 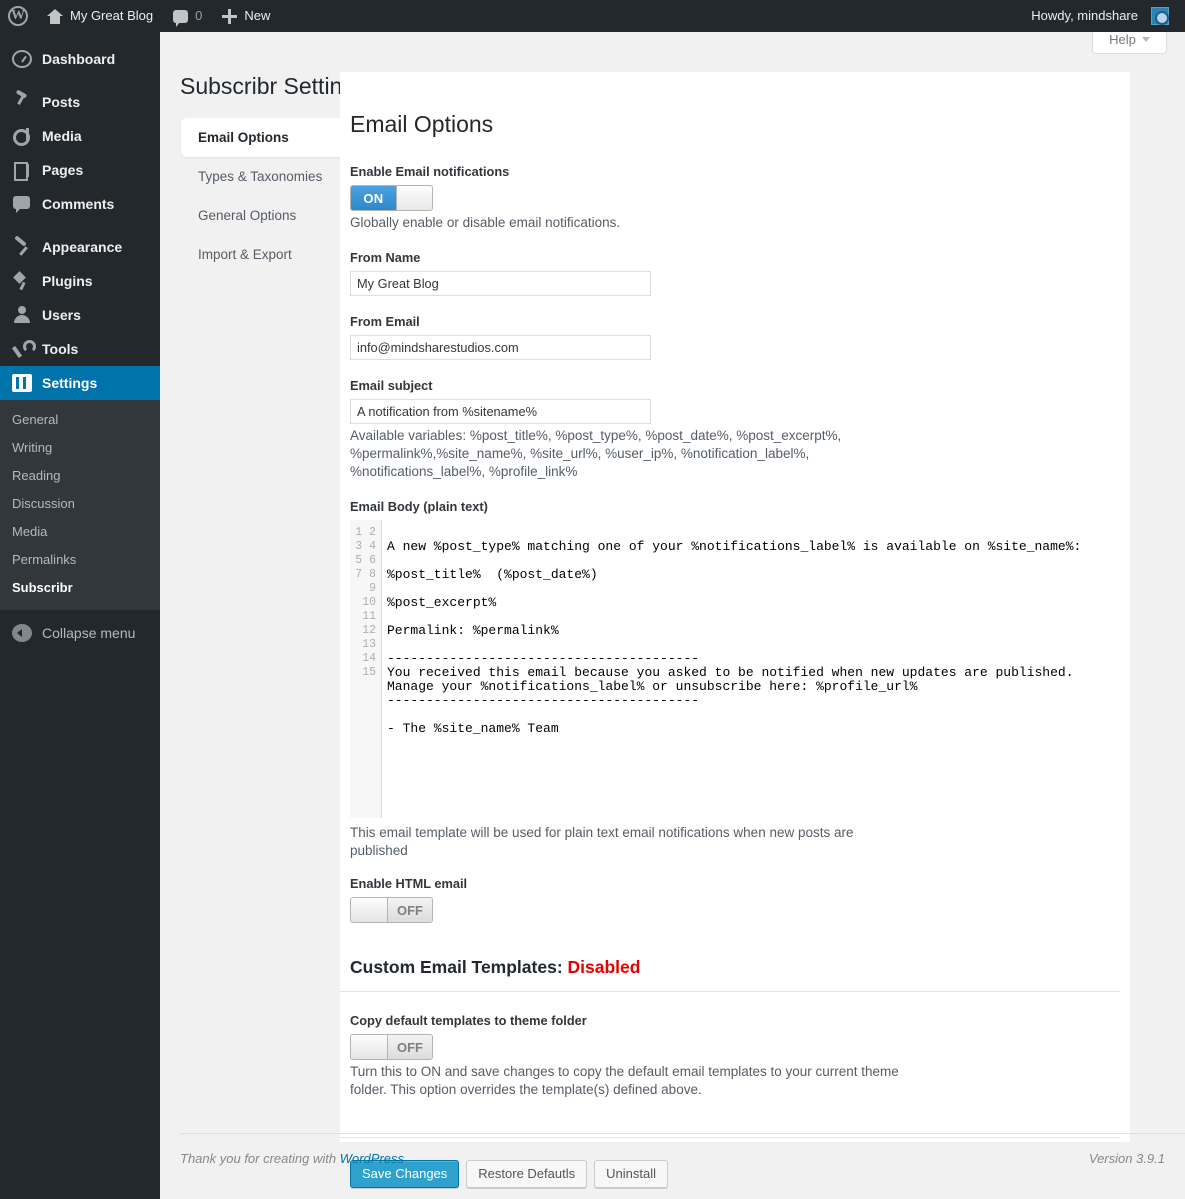 I want to click on submenu-item-reading: Reading, so click(x=80, y=476).